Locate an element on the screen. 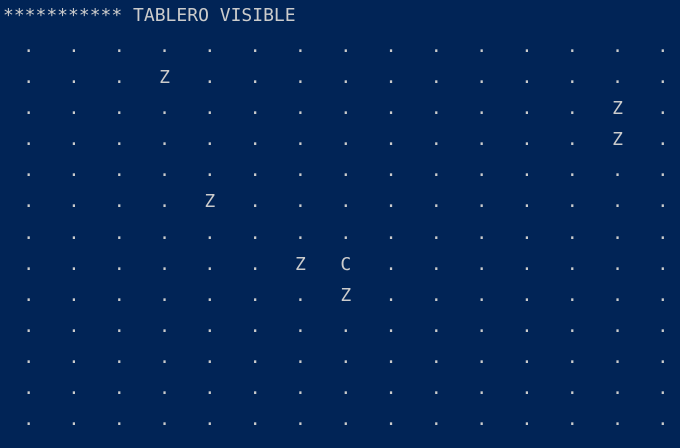 This screenshot has width=680, height=448. board-cell-player: C is located at coordinates (346, 264).